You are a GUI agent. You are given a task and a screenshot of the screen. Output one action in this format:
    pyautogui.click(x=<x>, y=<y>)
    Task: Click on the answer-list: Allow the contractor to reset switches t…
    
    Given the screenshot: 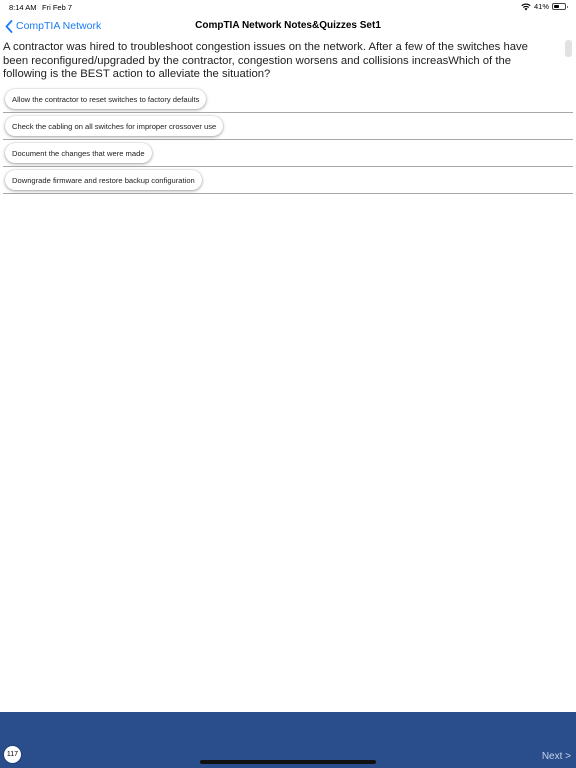 What is the action you would take?
    pyautogui.click(x=288, y=140)
    